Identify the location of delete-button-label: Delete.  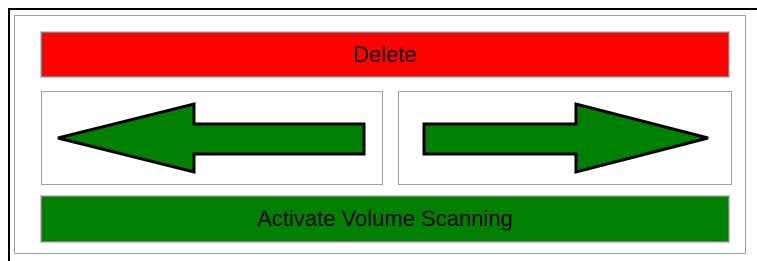
(385, 54).